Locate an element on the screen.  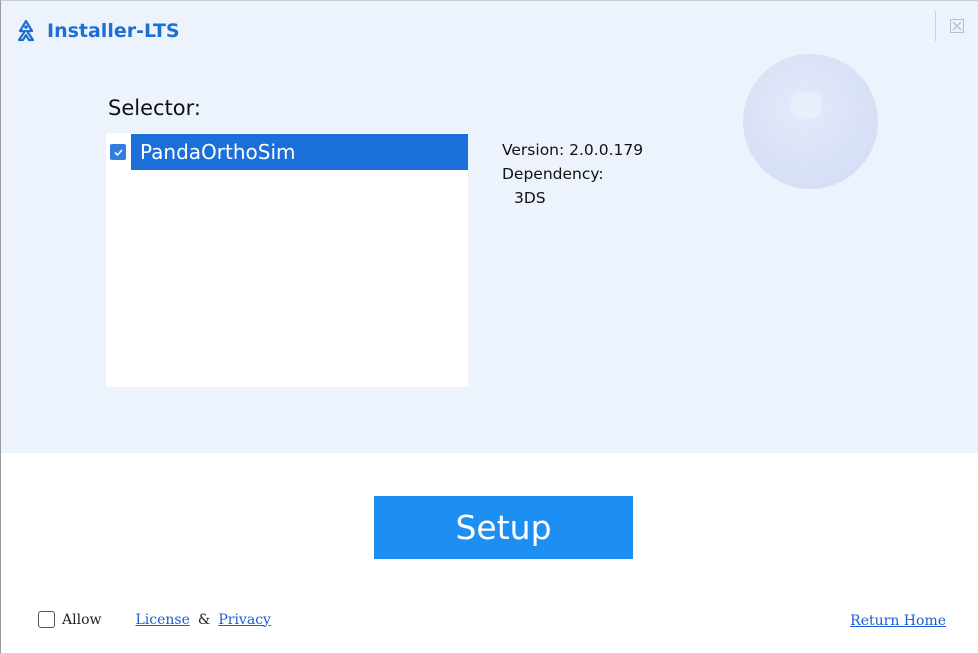
setup-button: Setup is located at coordinates (503, 527).